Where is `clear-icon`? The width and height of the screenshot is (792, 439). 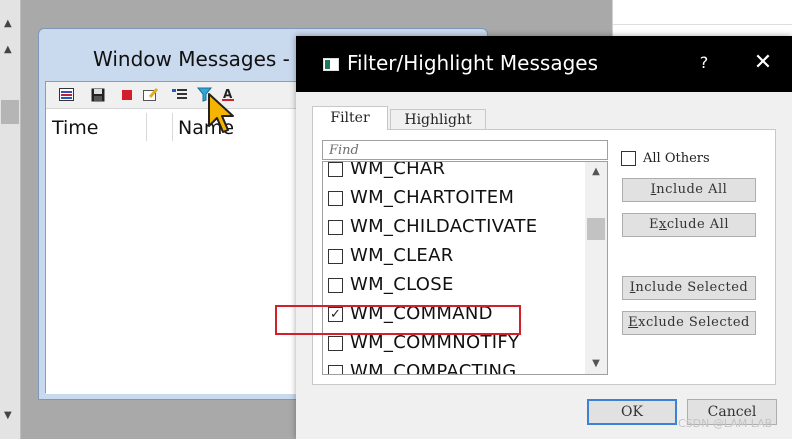 clear-icon is located at coordinates (150, 94).